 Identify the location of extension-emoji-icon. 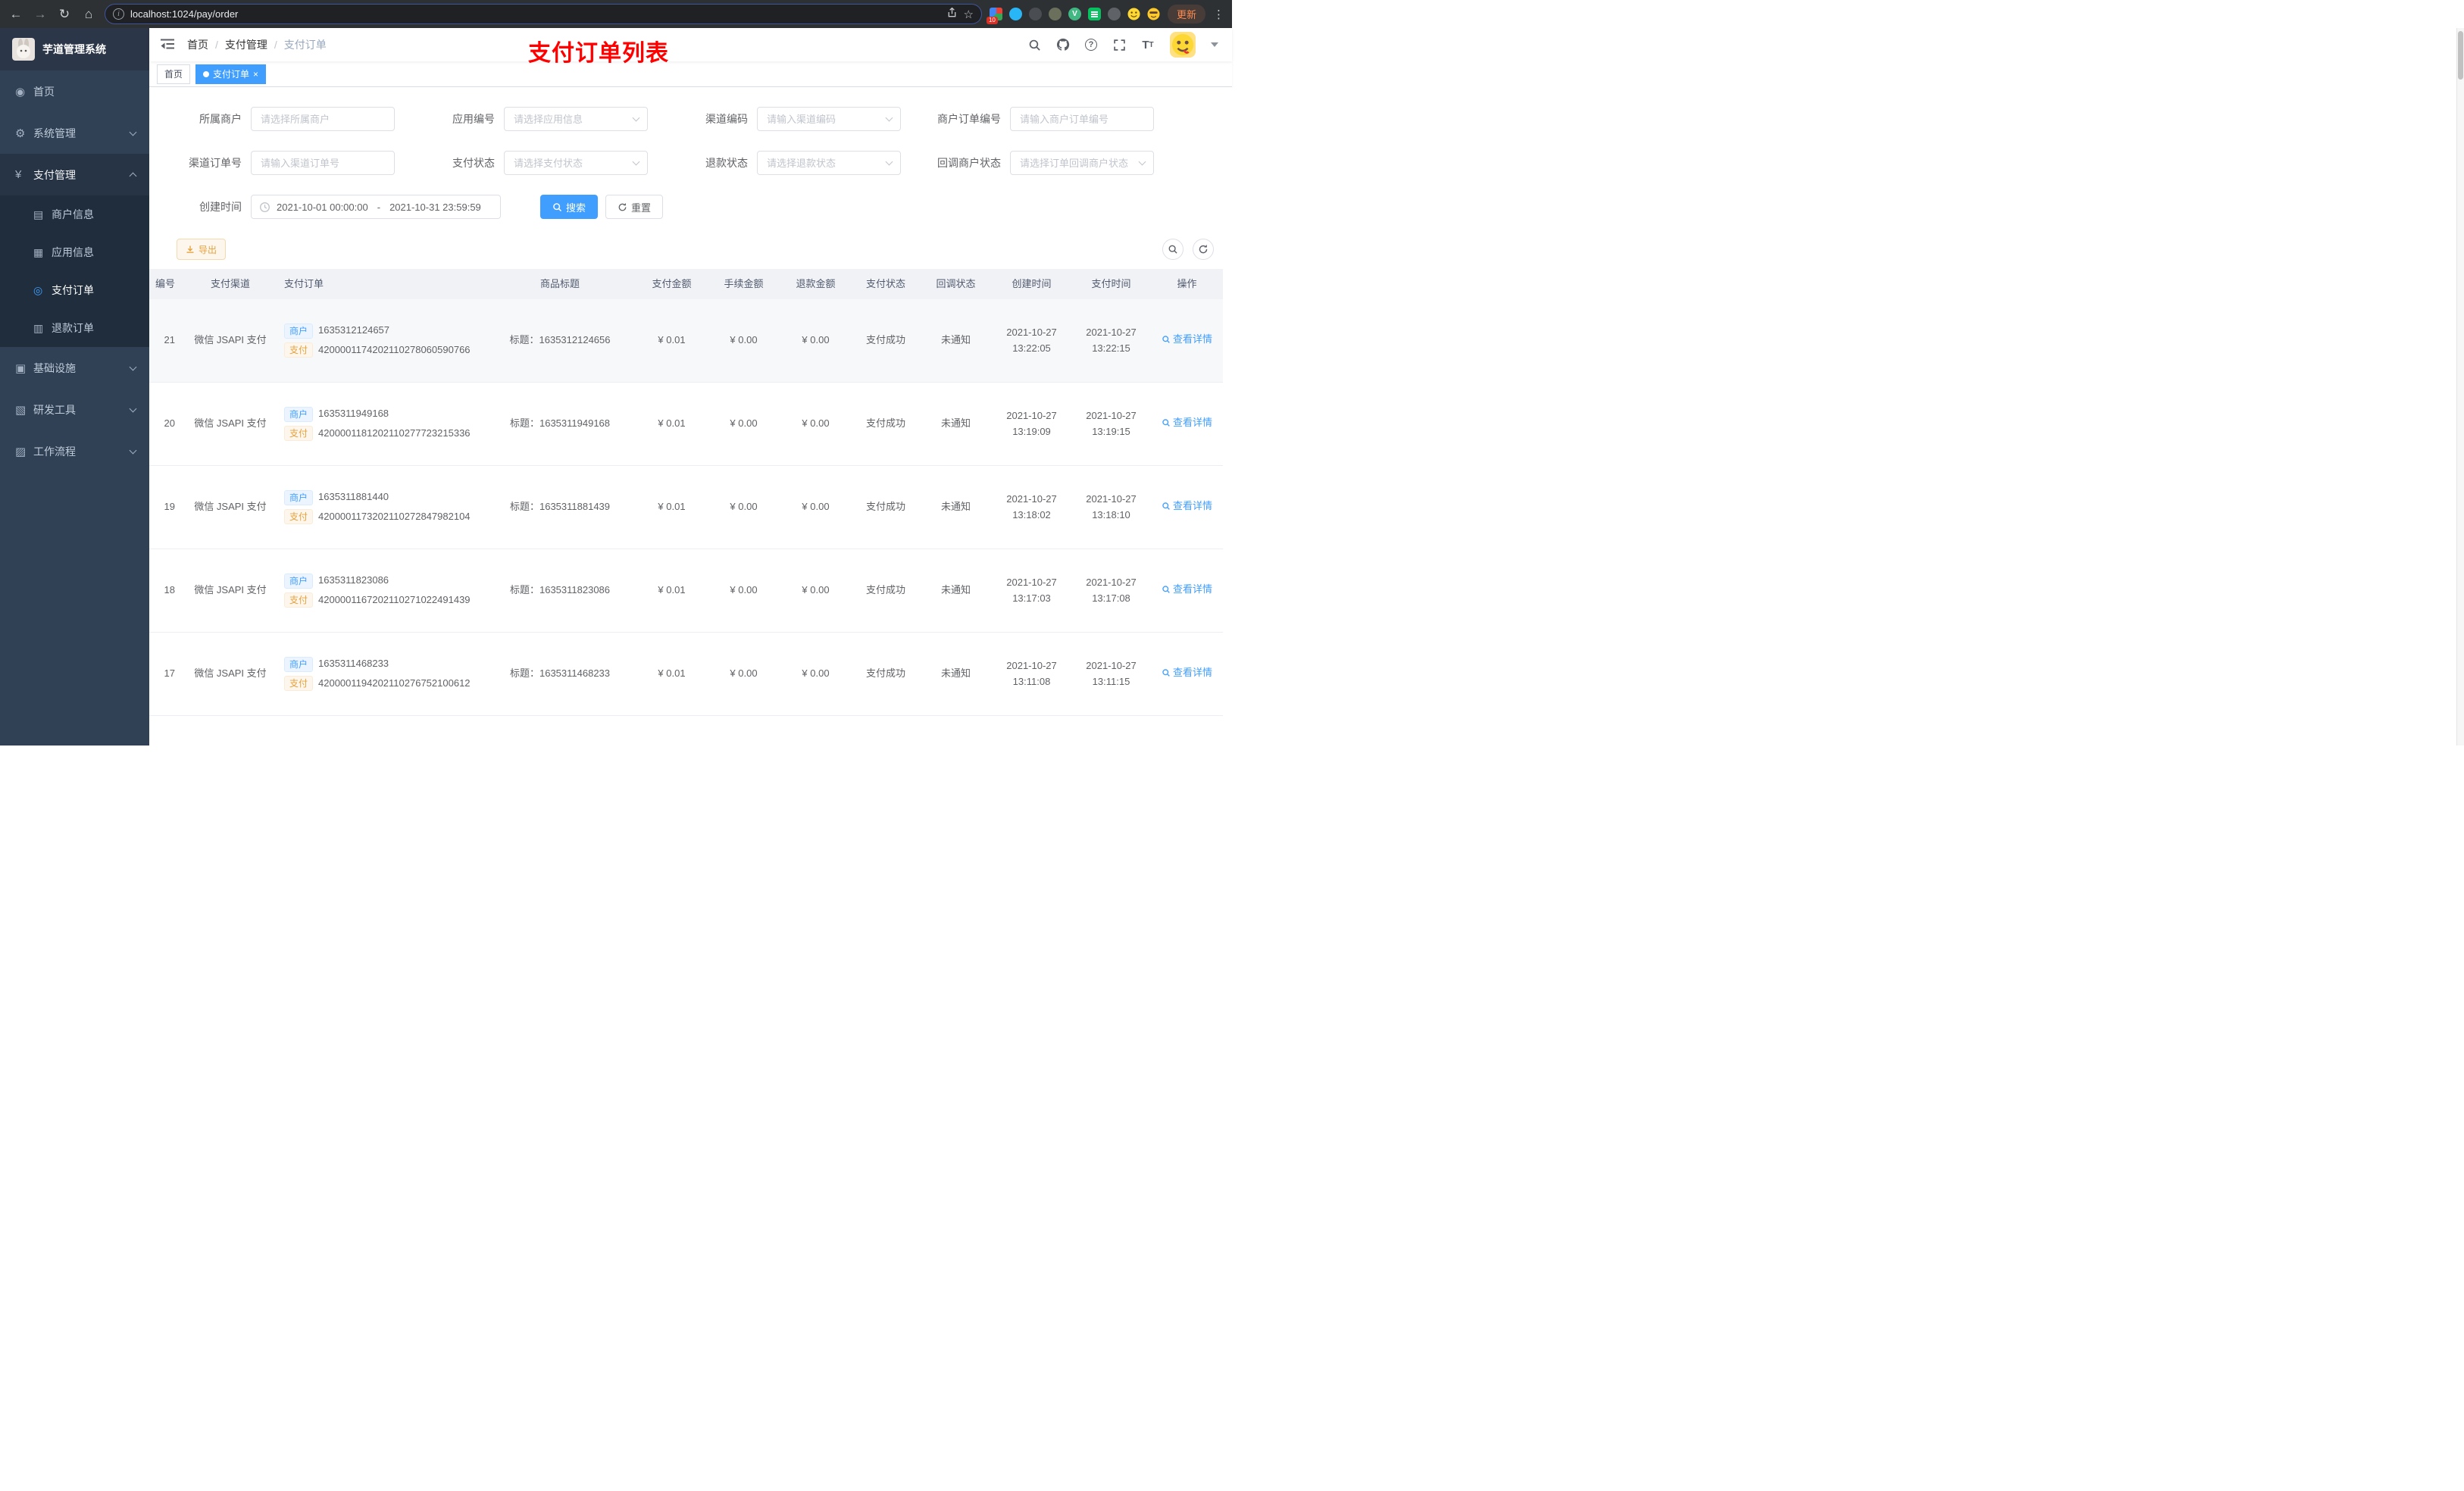
(1133, 14).